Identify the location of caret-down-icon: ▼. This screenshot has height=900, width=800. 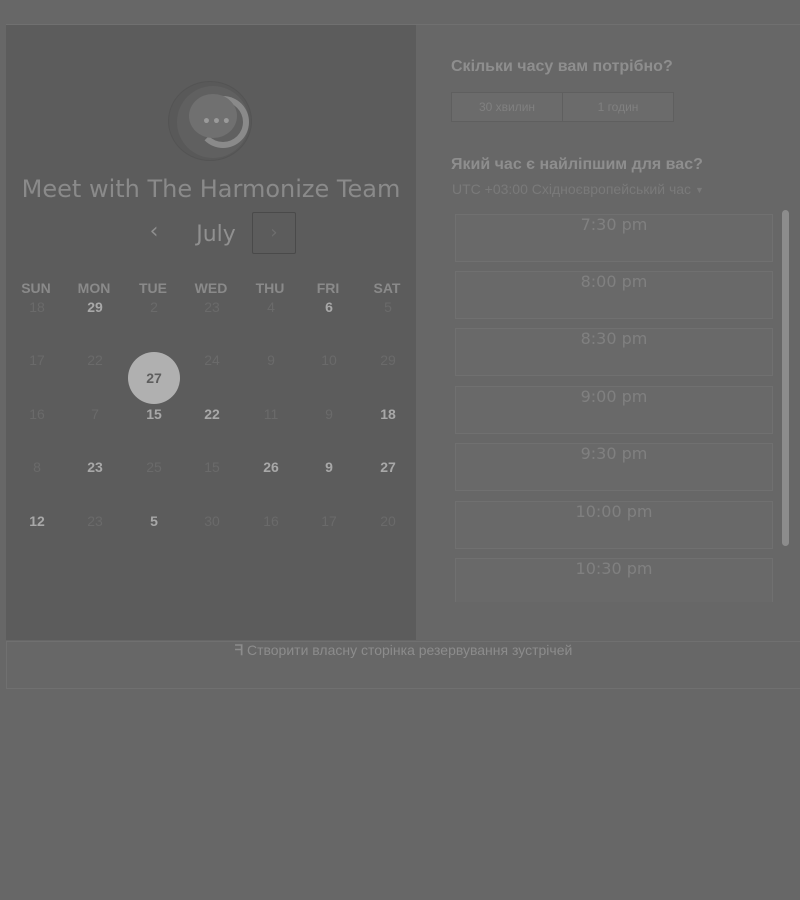
(699, 190).